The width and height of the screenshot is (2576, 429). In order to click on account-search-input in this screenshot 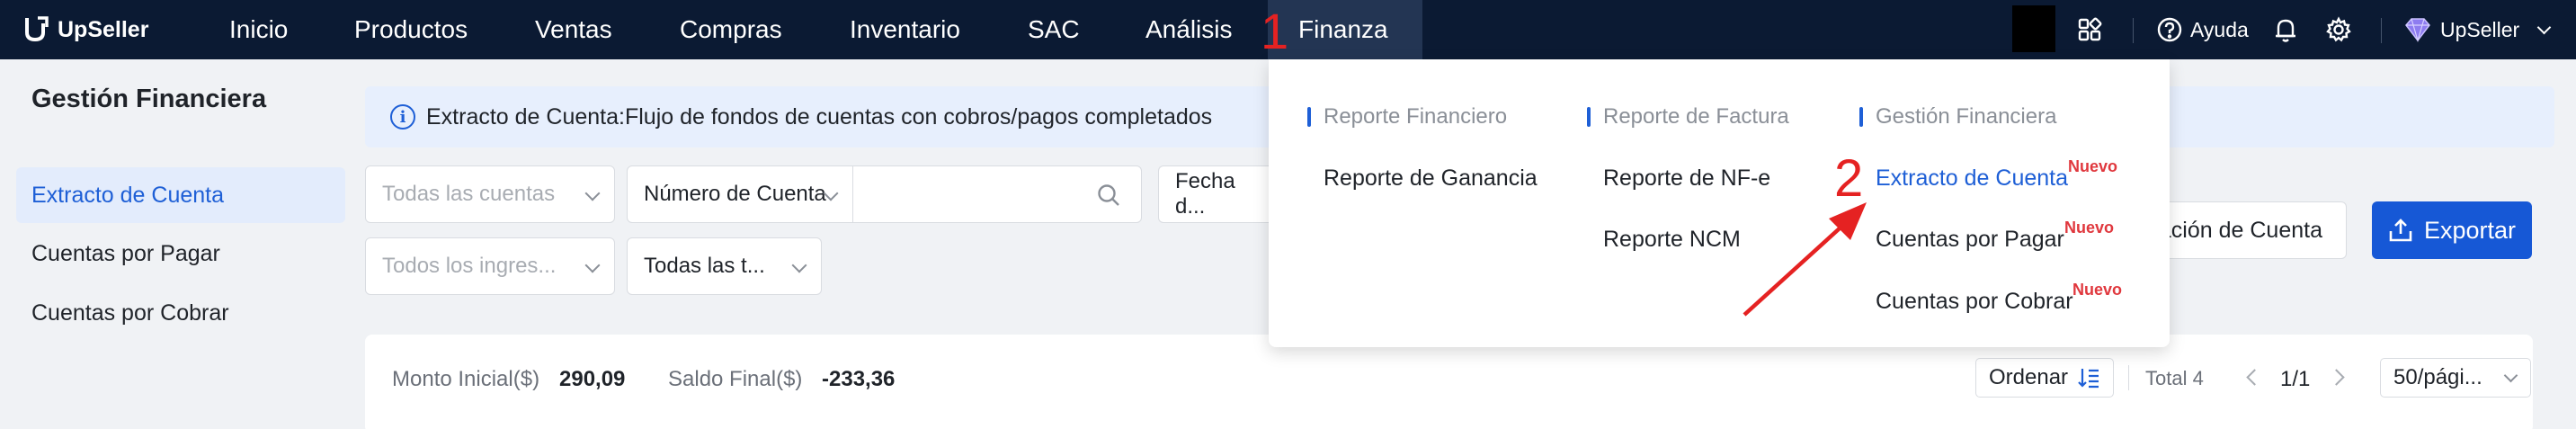, I will do `click(997, 194)`.